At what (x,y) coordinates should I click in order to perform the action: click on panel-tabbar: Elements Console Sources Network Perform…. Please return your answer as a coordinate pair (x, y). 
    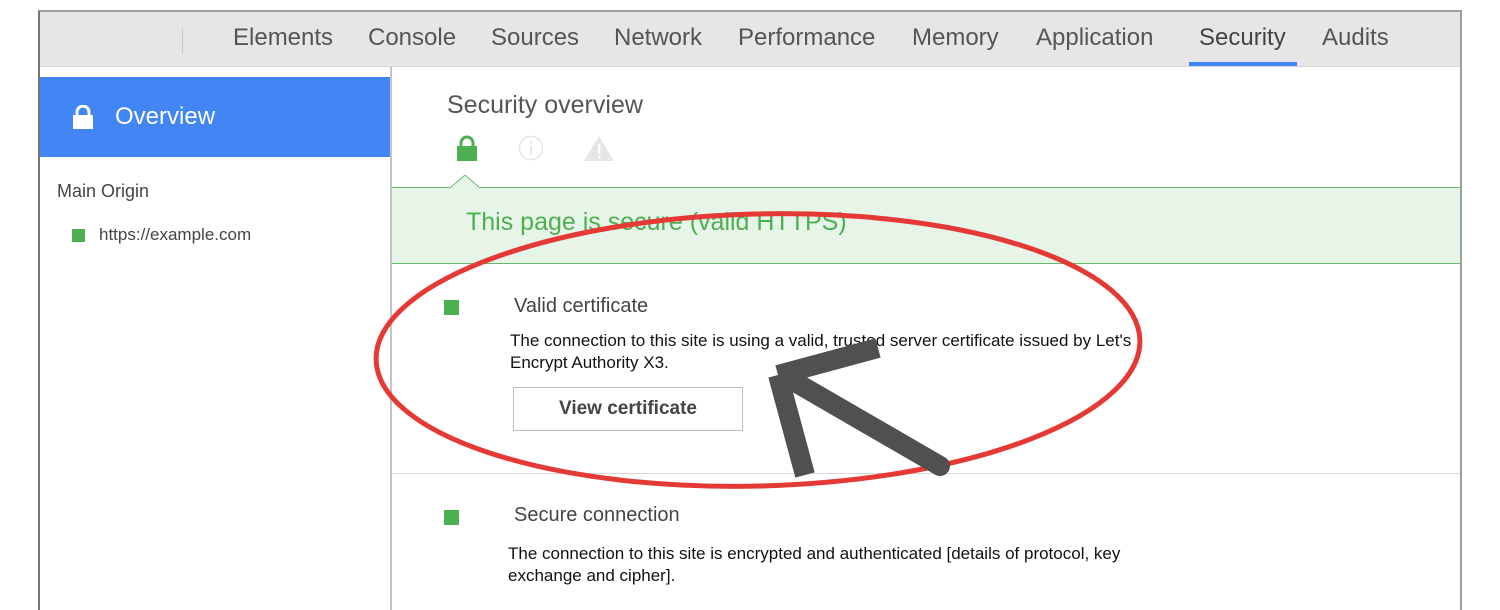
    Looking at the image, I should click on (750, 39).